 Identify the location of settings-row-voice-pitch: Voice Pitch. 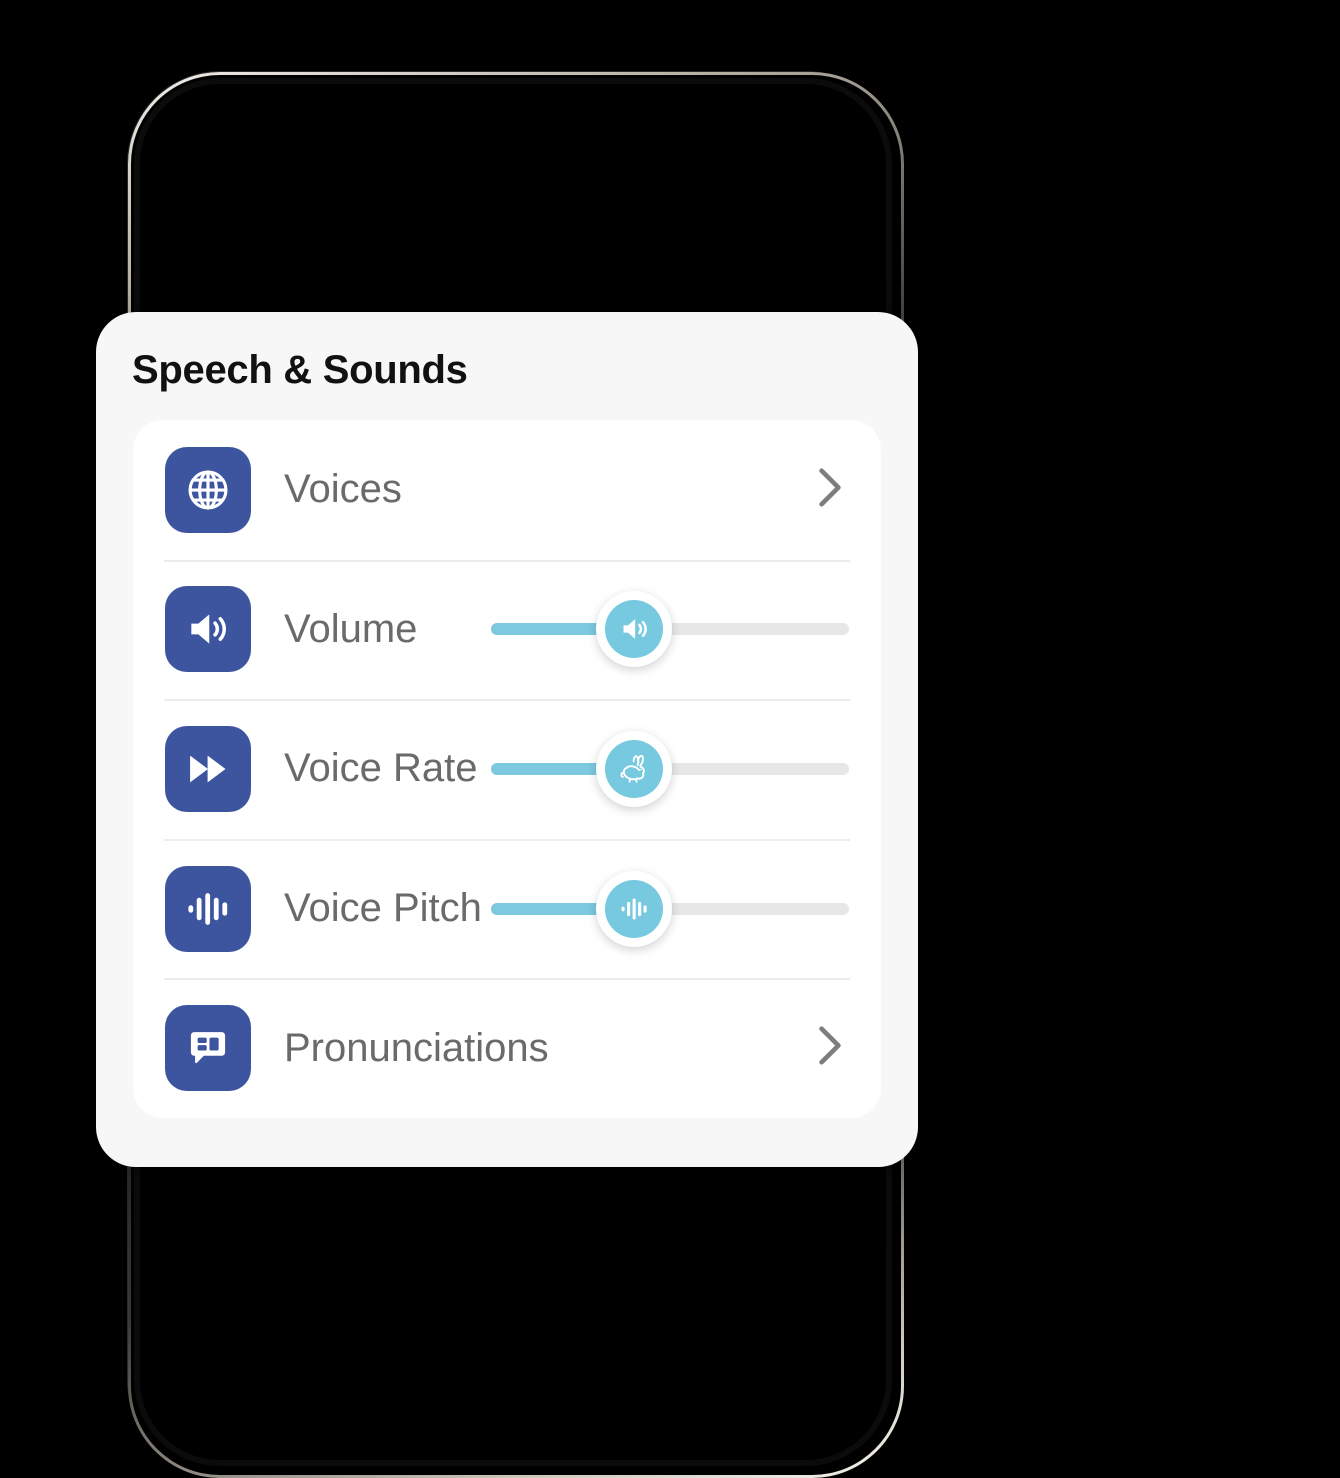
(507, 908).